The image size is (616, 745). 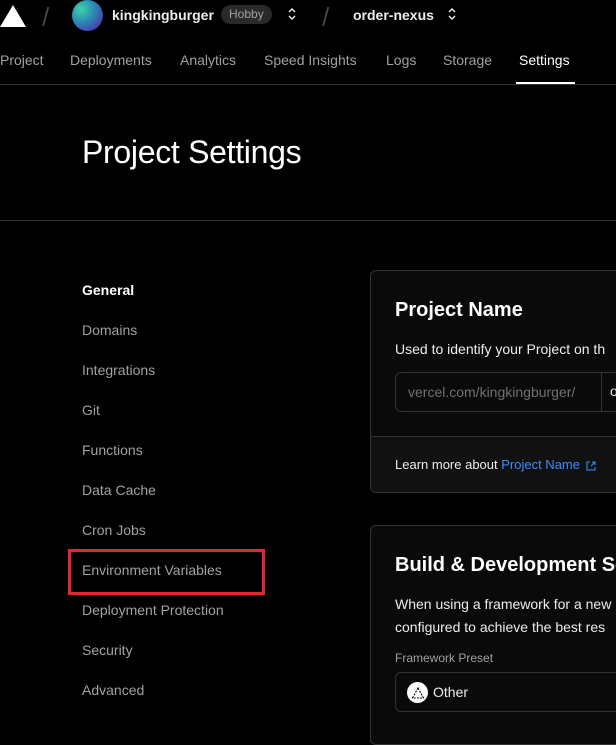 I want to click on card-footer: Learn more about Project Name, so click(x=493, y=464).